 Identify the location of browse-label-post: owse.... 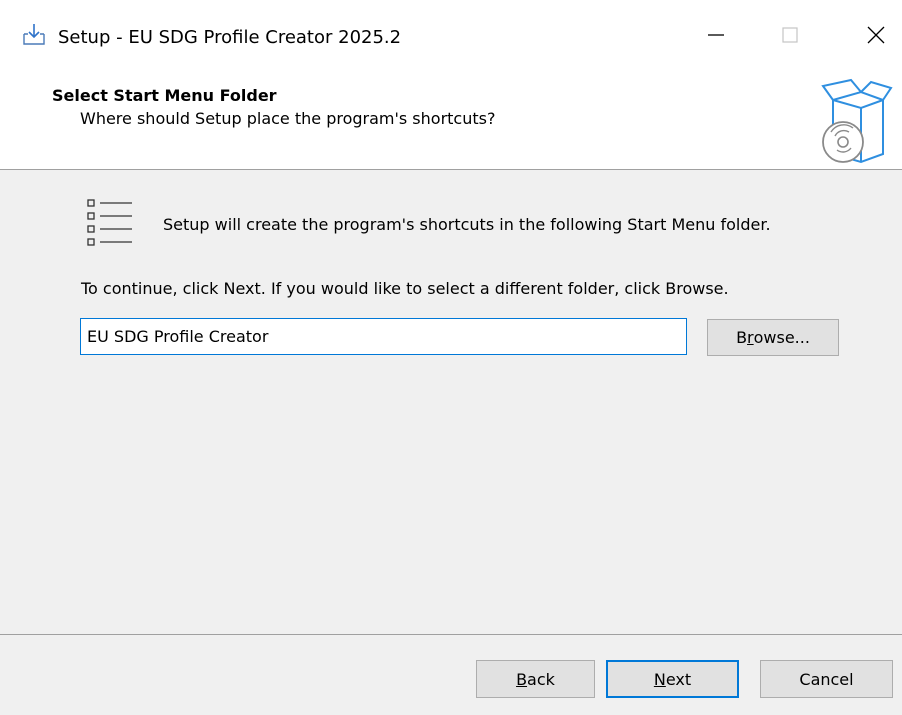
(781, 337).